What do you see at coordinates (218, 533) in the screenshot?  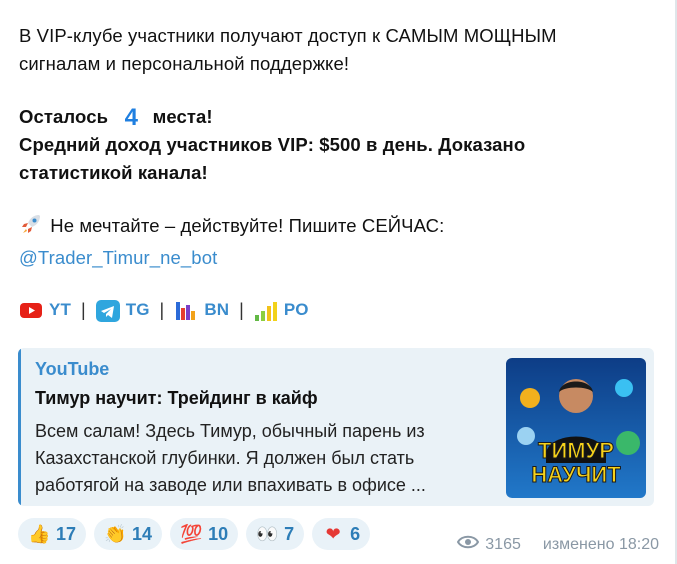 I see `reaction-count: 10` at bounding box center [218, 533].